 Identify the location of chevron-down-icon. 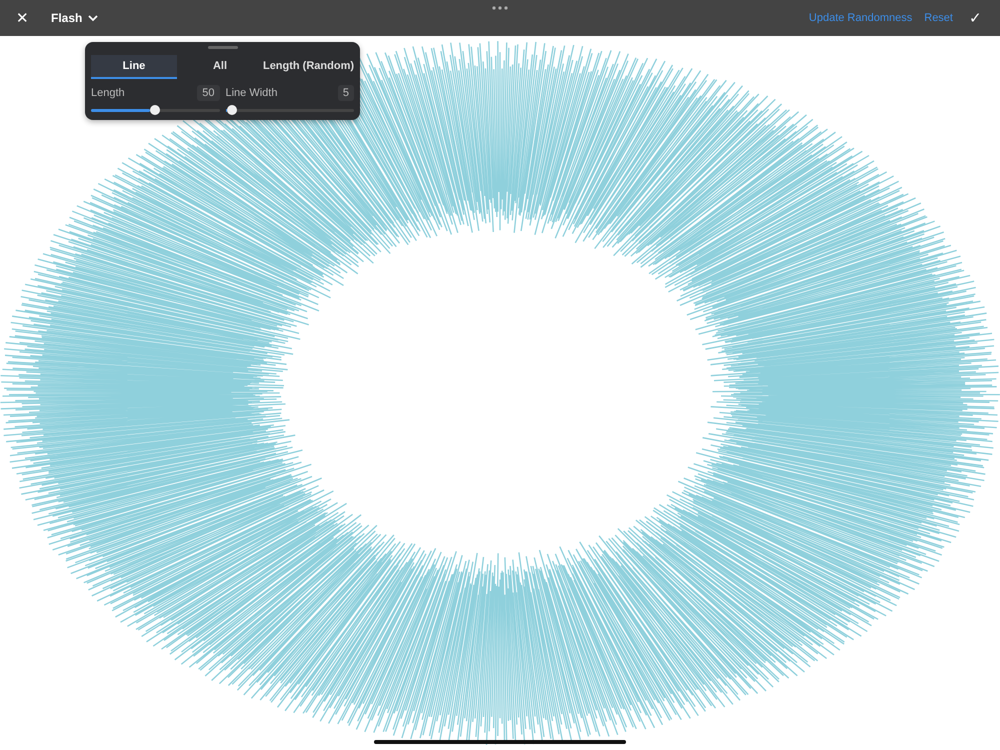
(93, 18).